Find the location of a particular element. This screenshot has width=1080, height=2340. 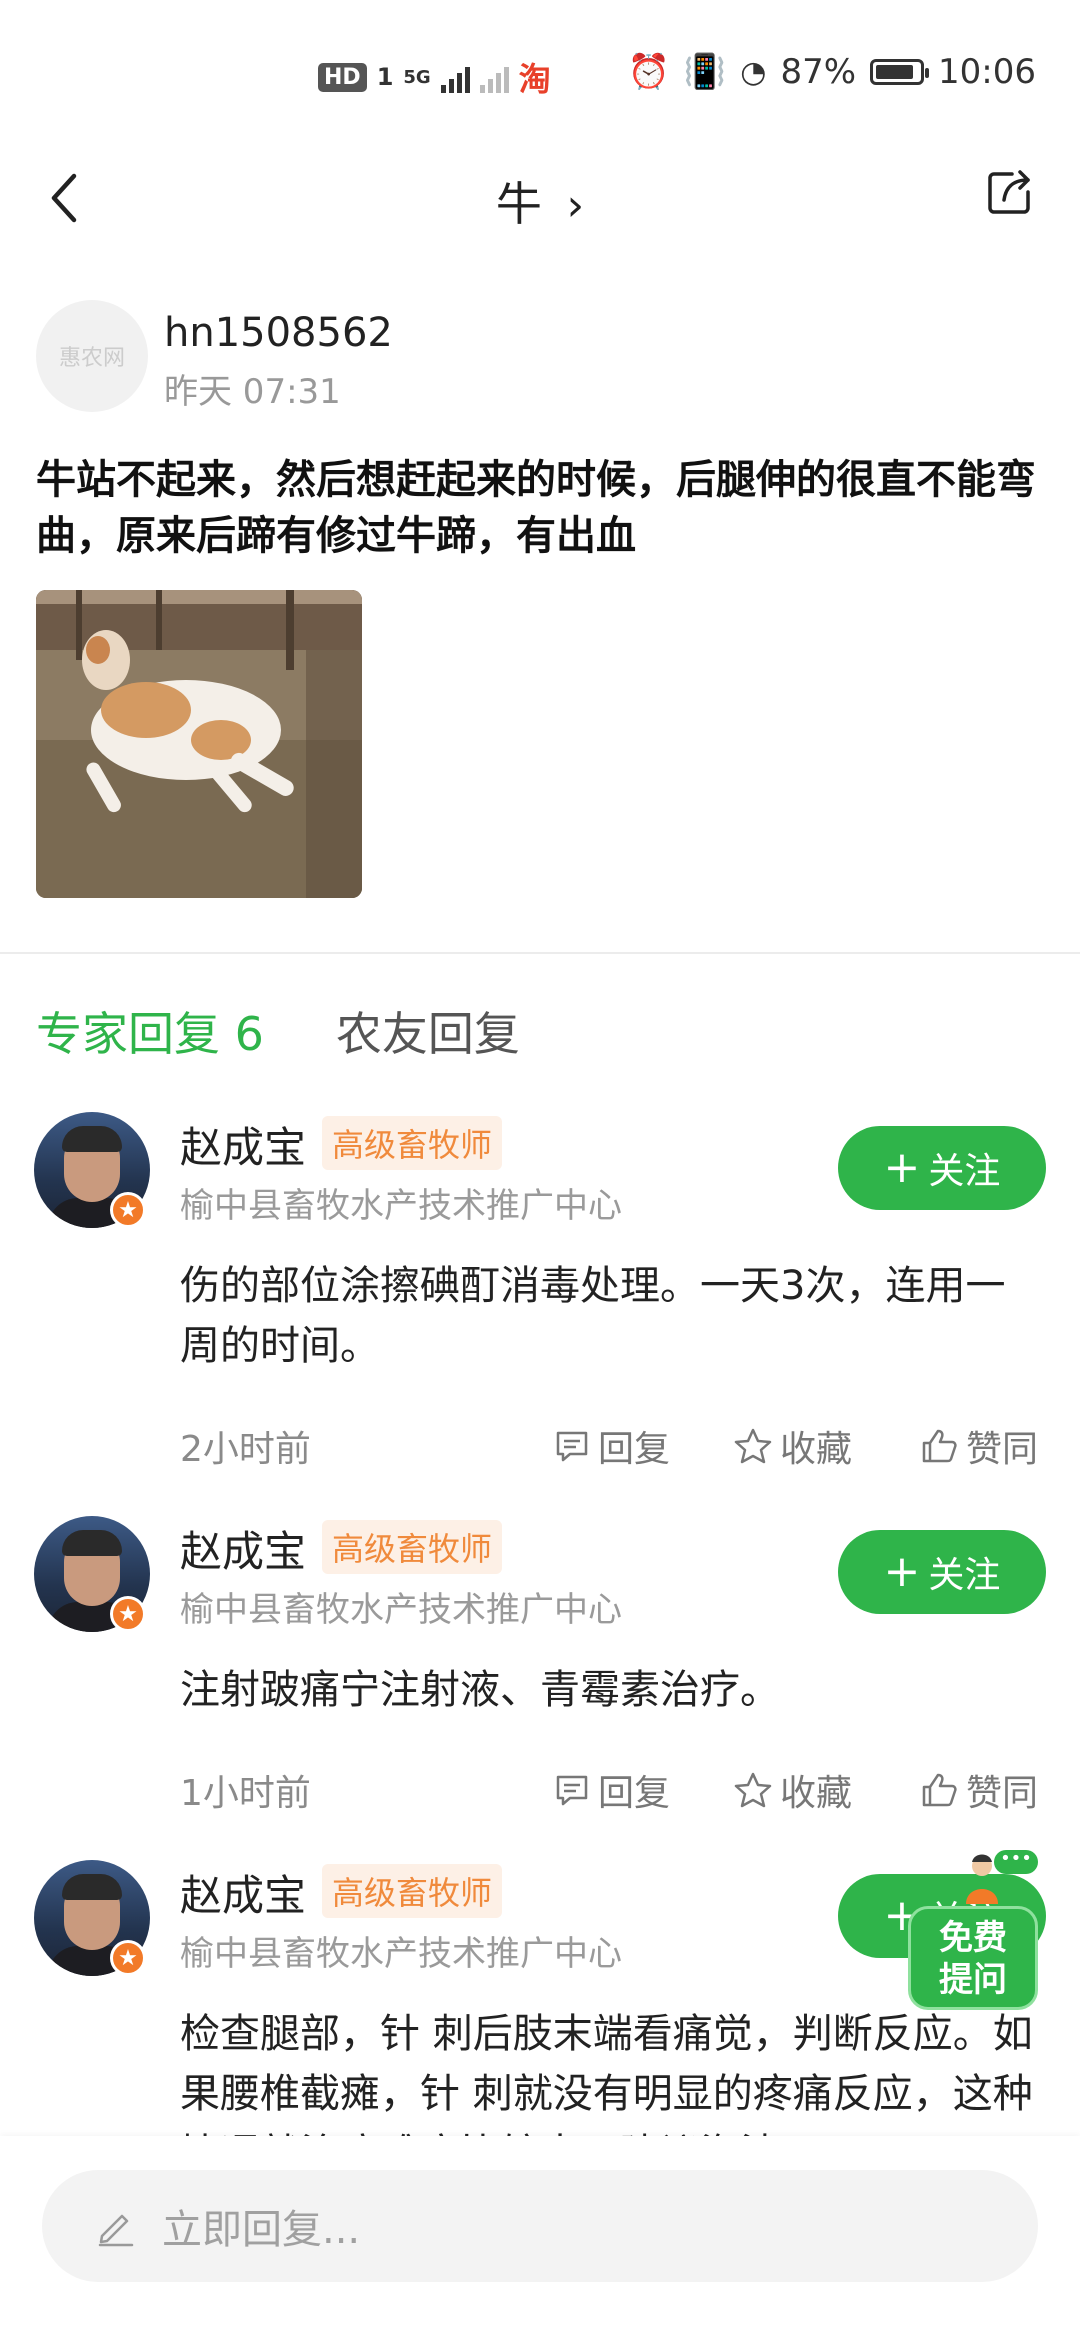

username: hn1508562 is located at coordinates (278, 333).